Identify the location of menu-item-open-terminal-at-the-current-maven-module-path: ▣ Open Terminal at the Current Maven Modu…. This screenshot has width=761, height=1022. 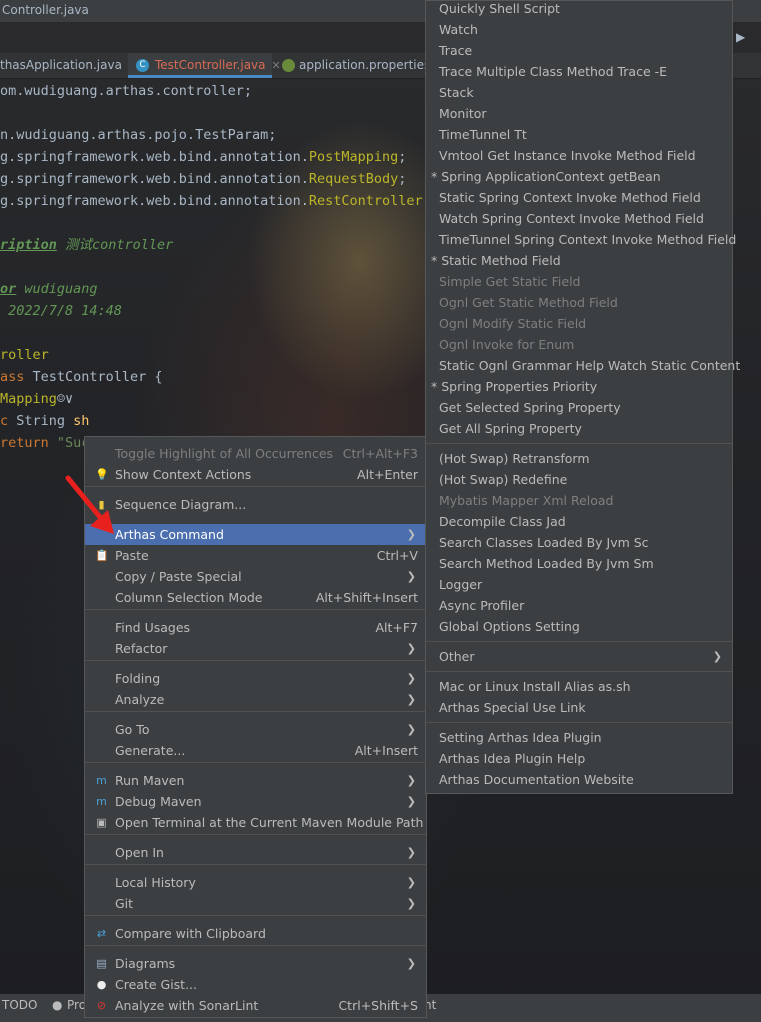
(255, 822).